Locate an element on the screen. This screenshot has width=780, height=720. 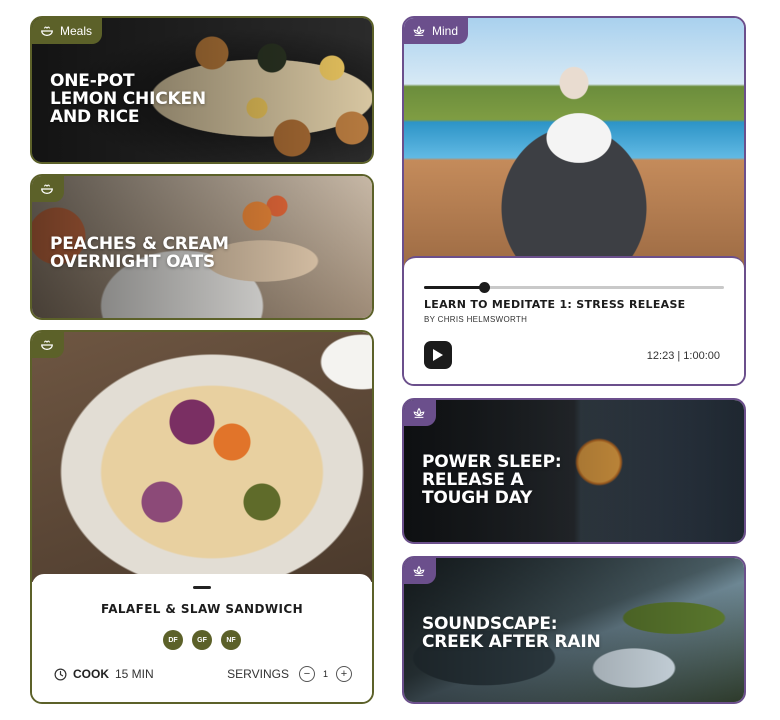
drag-handle is located at coordinates (202, 587).